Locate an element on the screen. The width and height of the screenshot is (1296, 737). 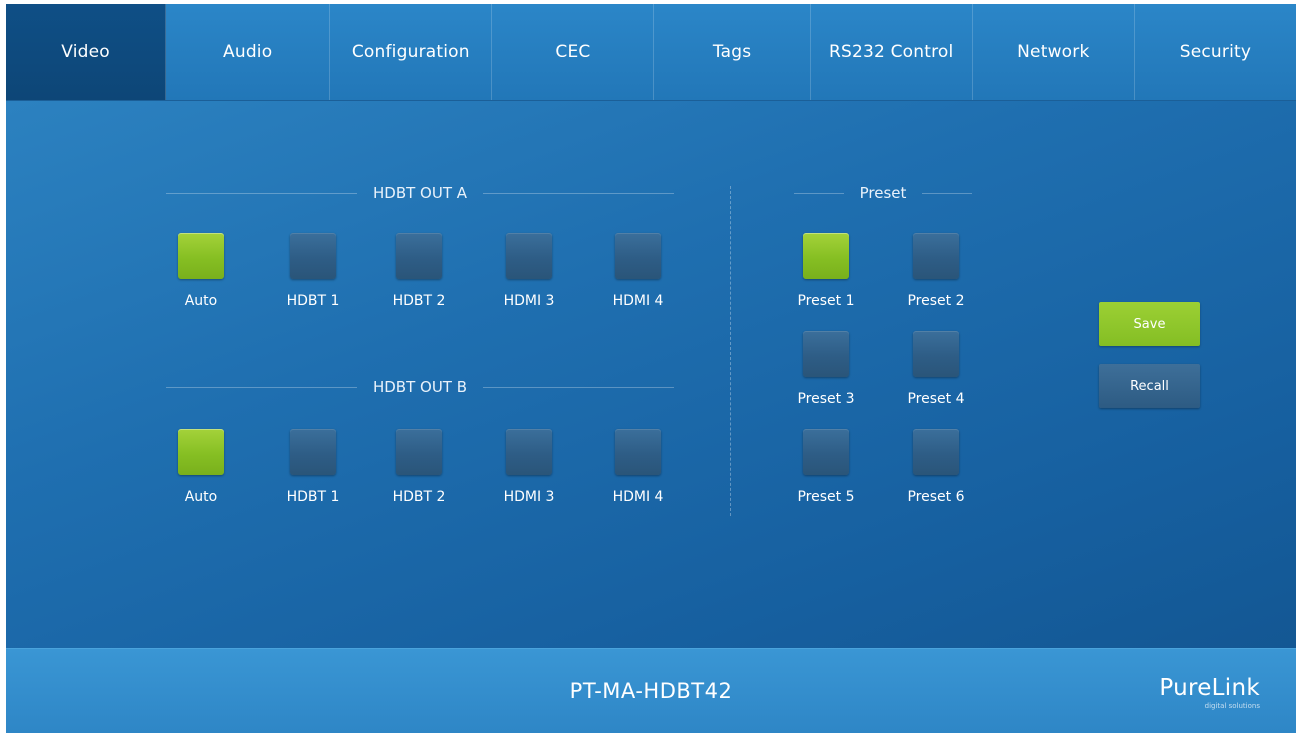
out-a-source-hdbt1: HDBT 1 is located at coordinates (313, 271).